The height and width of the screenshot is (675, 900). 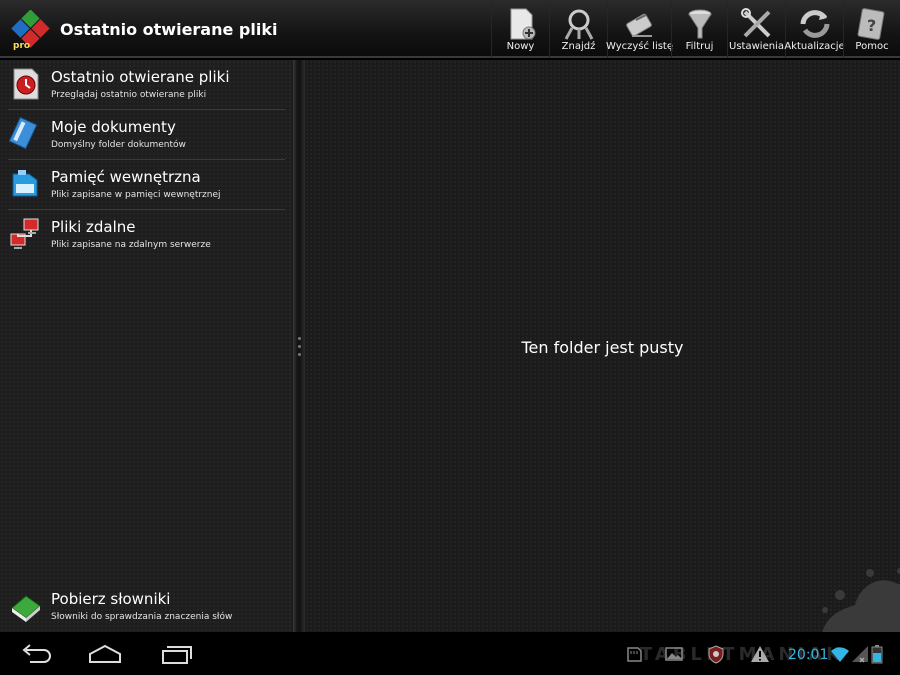 I want to click on wifi-icon, so click(x=840, y=654).